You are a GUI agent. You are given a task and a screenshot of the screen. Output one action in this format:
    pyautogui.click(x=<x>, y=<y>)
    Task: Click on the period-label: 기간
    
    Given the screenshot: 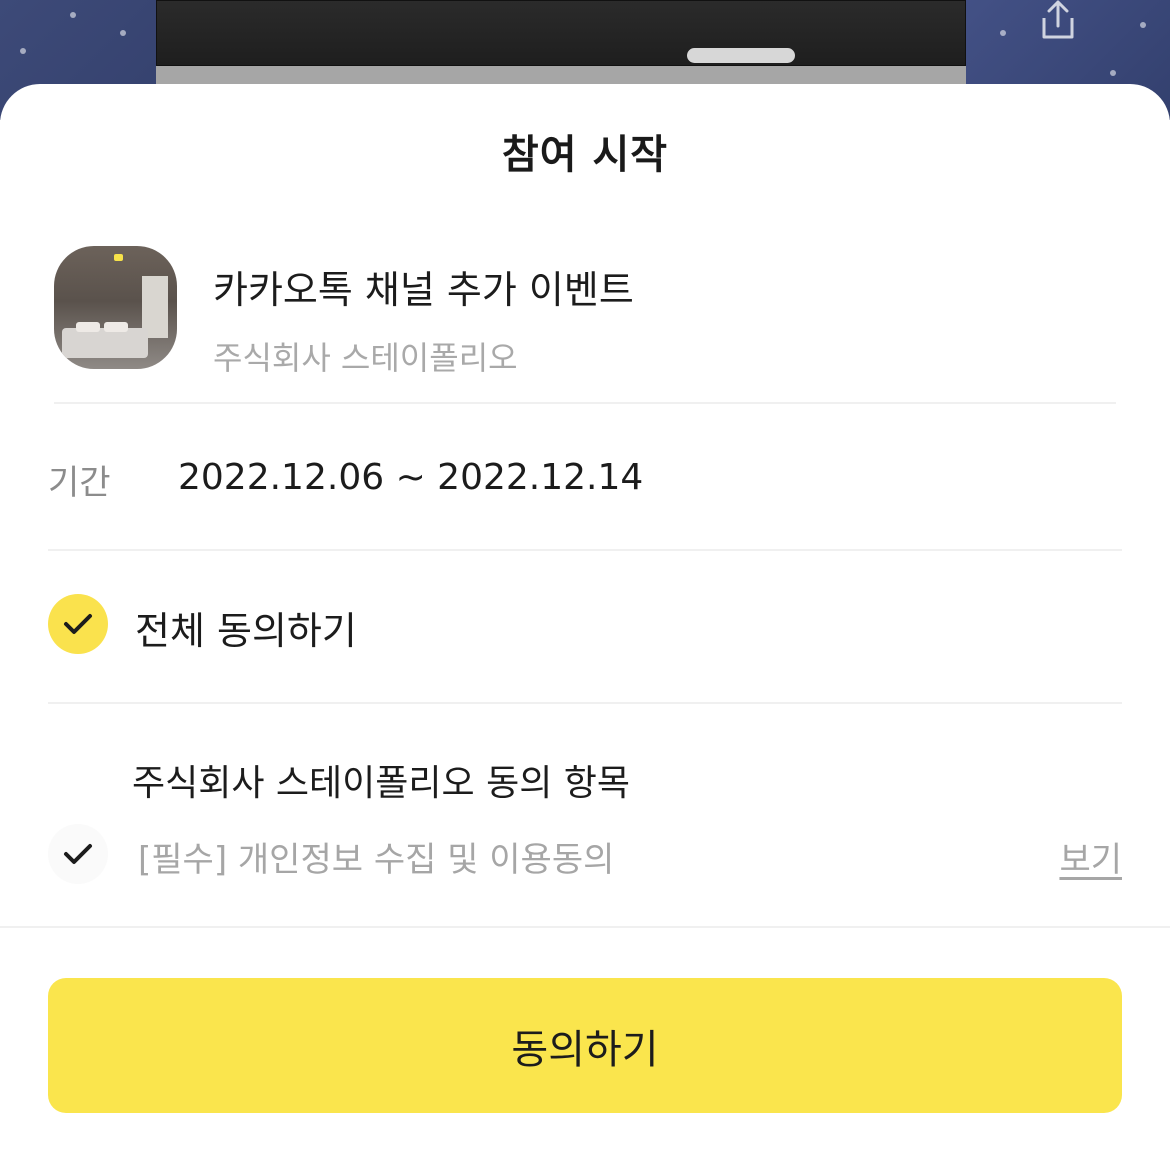 What is the action you would take?
    pyautogui.click(x=79, y=483)
    